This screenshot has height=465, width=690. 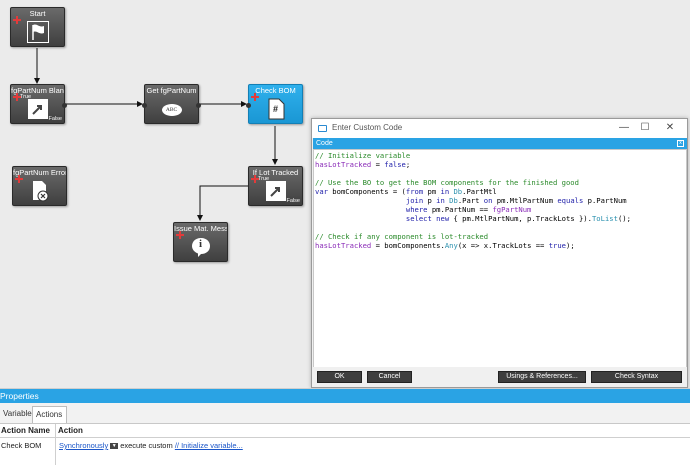 I want to click on code-line: // Check if any component is lot-tracked, so click(x=402, y=236).